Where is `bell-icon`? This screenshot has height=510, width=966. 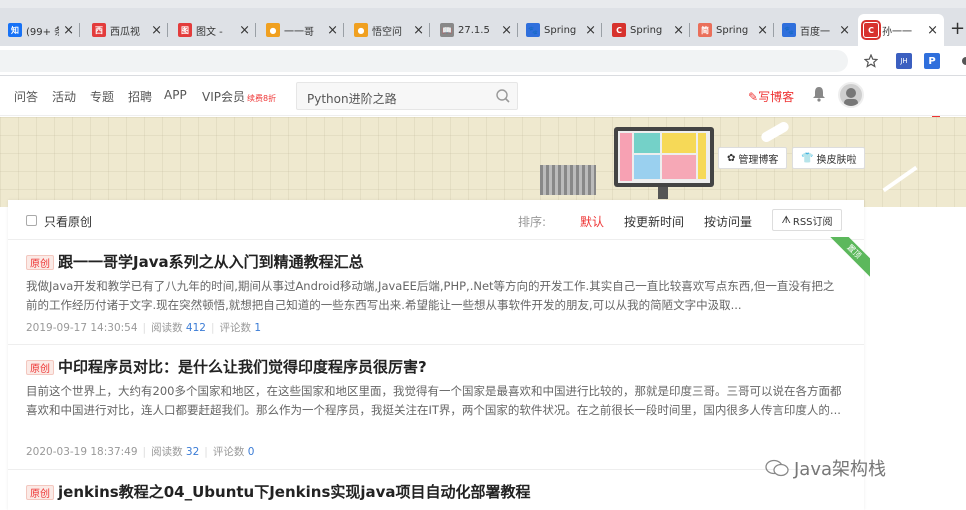
bell-icon is located at coordinates (820, 95).